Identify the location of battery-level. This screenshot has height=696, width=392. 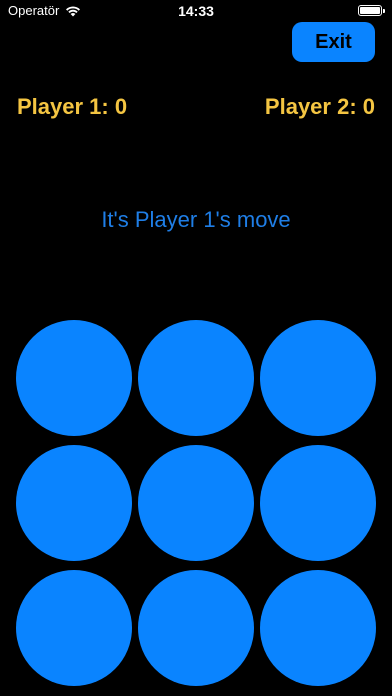
(370, 10).